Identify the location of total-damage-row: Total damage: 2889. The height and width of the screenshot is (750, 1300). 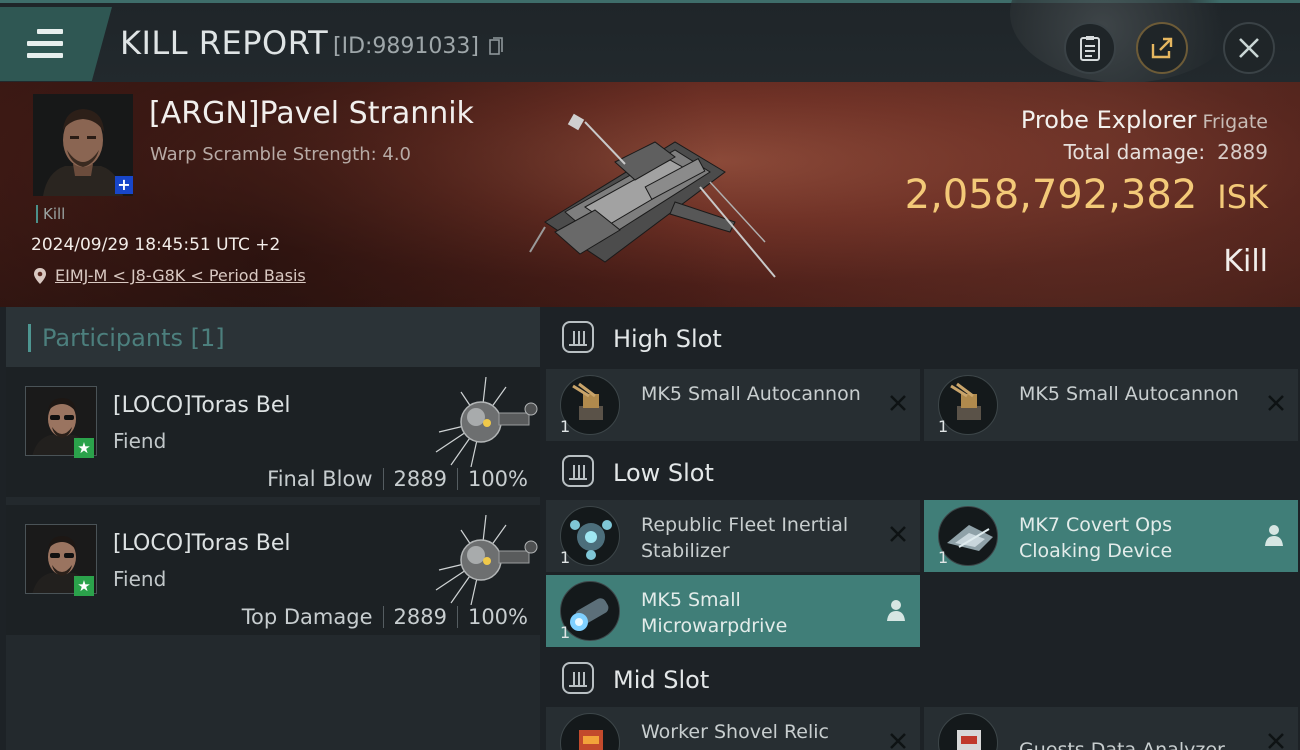
(1166, 152).